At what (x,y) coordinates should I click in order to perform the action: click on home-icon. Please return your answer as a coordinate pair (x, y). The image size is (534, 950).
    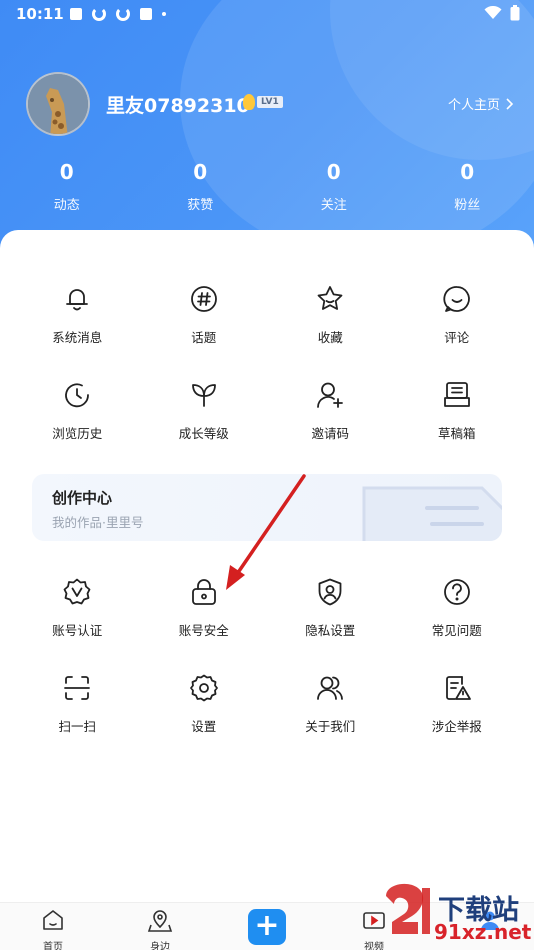
    Looking at the image, I should click on (53, 920).